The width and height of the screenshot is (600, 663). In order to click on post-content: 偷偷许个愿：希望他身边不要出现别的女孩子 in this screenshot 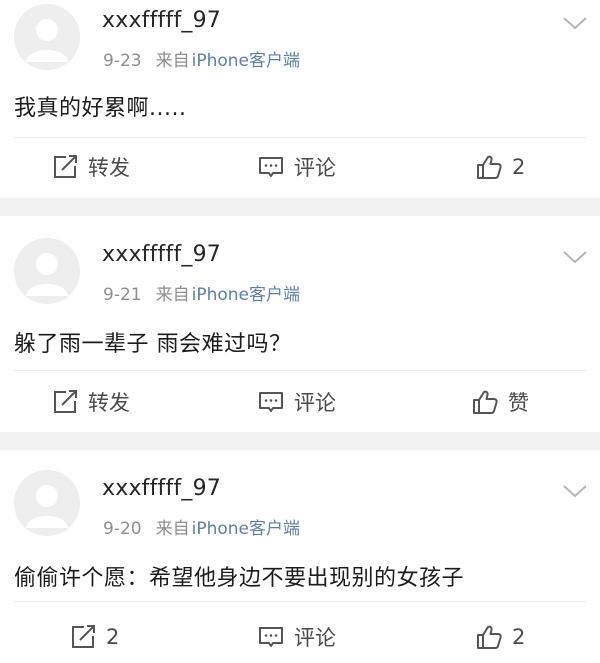, I will do `click(239, 578)`.